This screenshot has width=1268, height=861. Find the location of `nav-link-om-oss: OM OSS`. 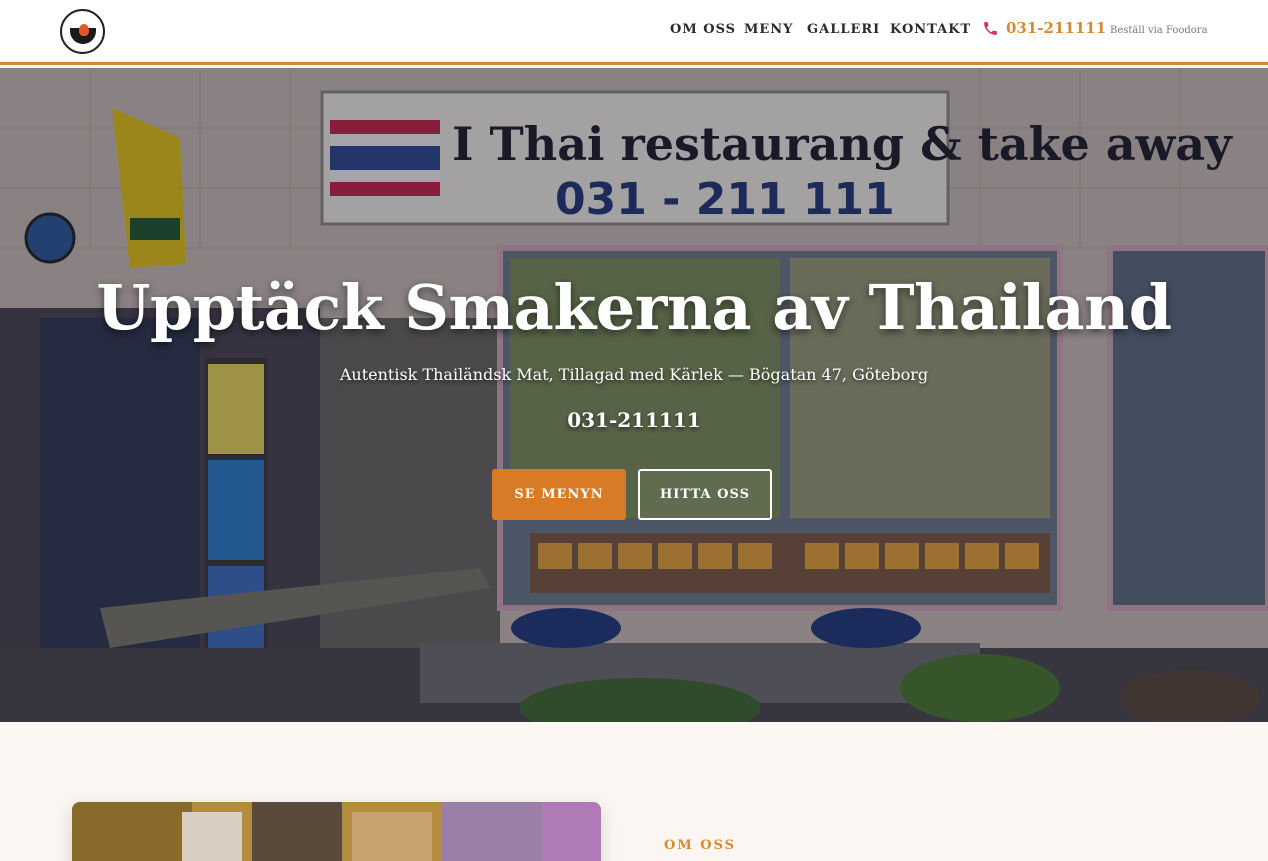

nav-link-om-oss: OM OSS is located at coordinates (703, 29).